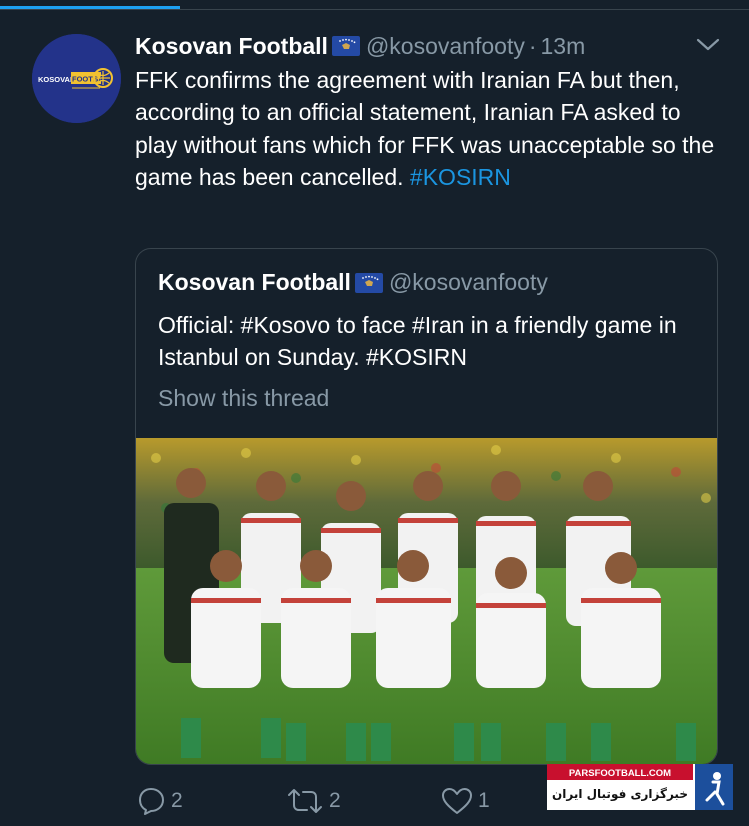 This screenshot has height=826, width=749. I want to click on retweet-button: 2, so click(313, 801).